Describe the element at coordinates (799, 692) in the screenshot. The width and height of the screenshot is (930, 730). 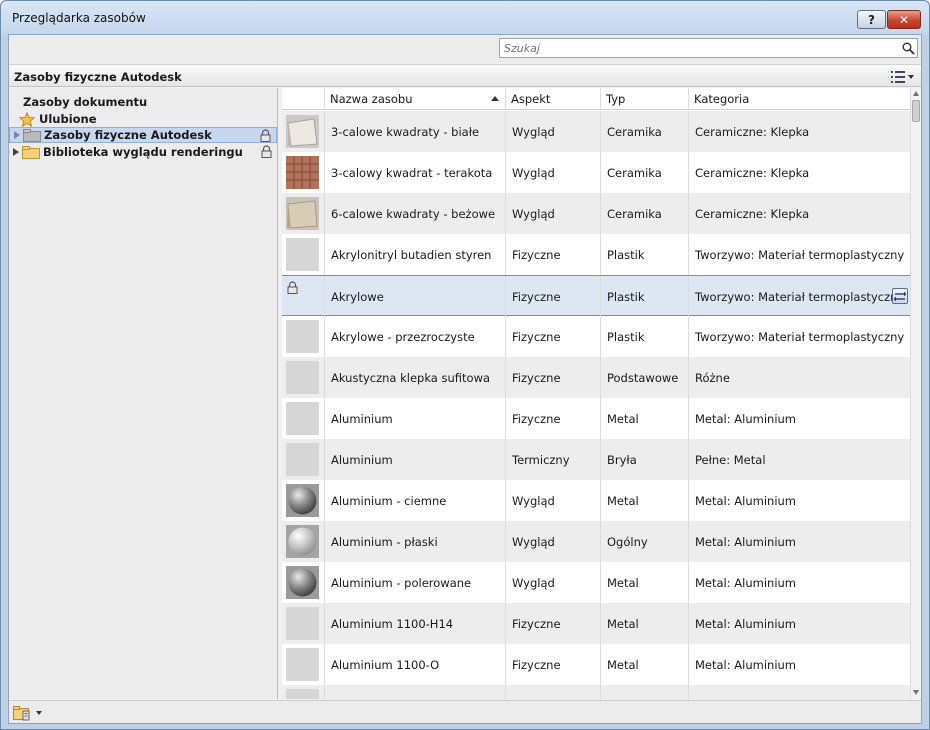
I see `asset-category-cell` at that location.